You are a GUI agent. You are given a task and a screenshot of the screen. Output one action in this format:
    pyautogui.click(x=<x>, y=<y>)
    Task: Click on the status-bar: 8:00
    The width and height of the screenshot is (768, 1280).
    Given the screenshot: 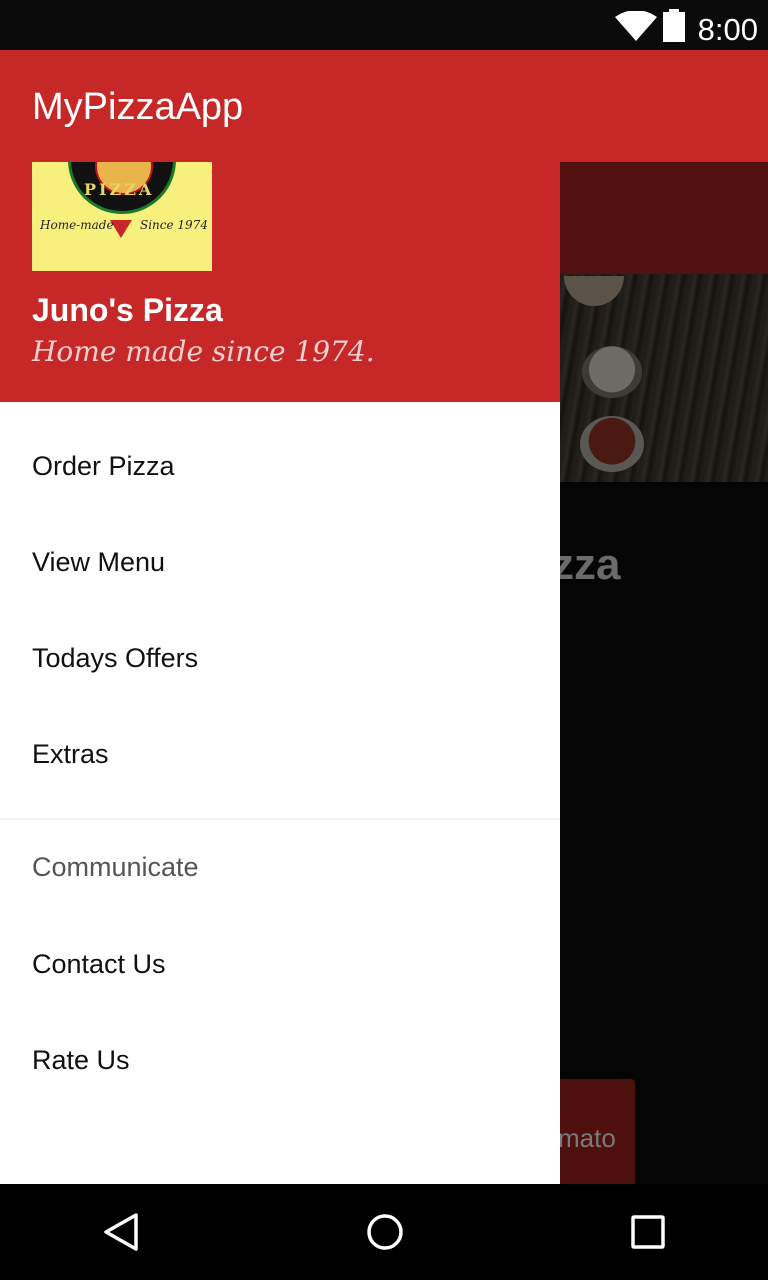 What is the action you would take?
    pyautogui.click(x=384, y=25)
    